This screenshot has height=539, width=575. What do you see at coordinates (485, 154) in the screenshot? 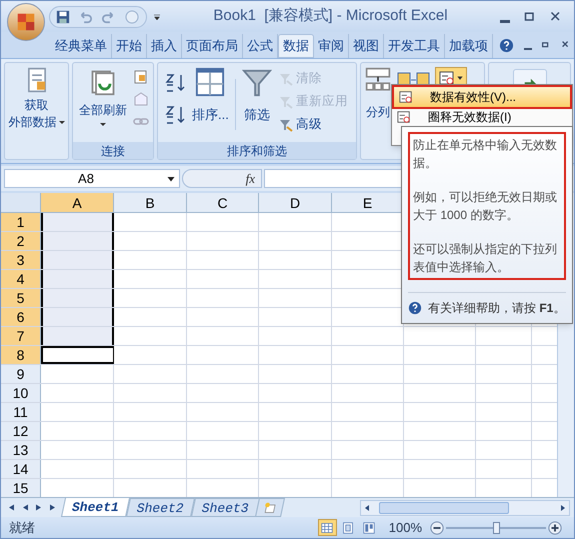
I see `tooltip-text: 防止在单元格中输入无效数据。` at bounding box center [485, 154].